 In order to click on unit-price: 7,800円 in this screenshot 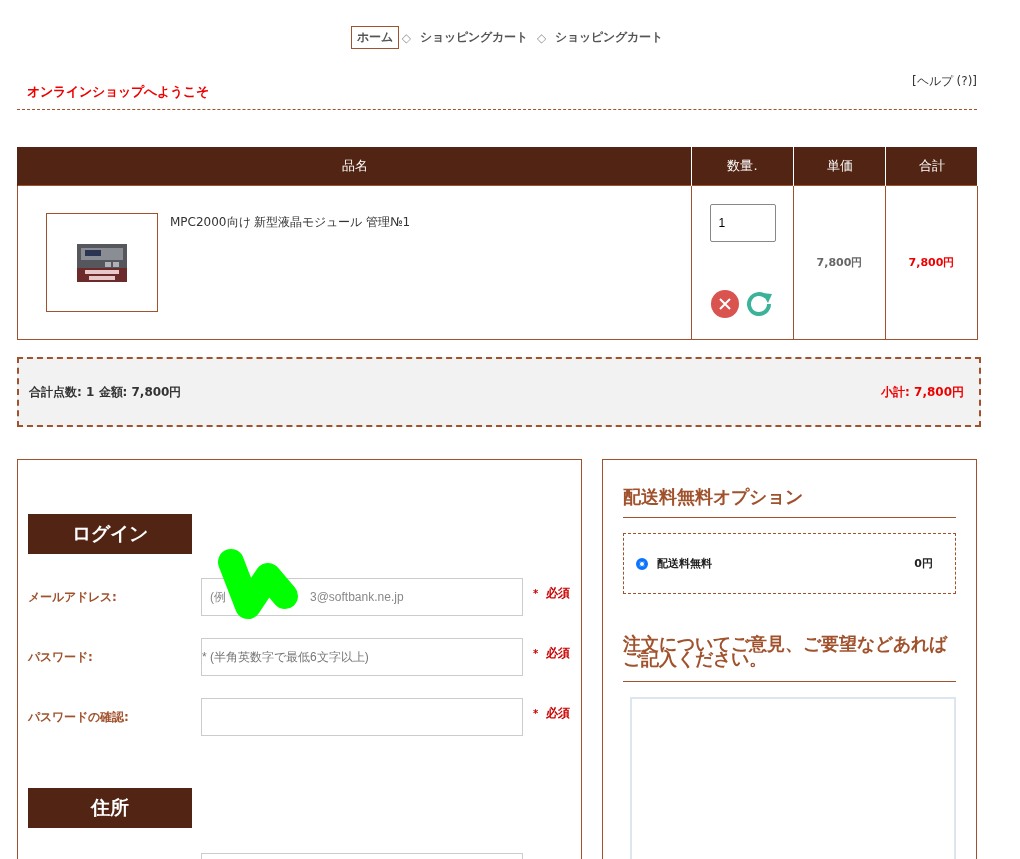, I will do `click(839, 262)`.